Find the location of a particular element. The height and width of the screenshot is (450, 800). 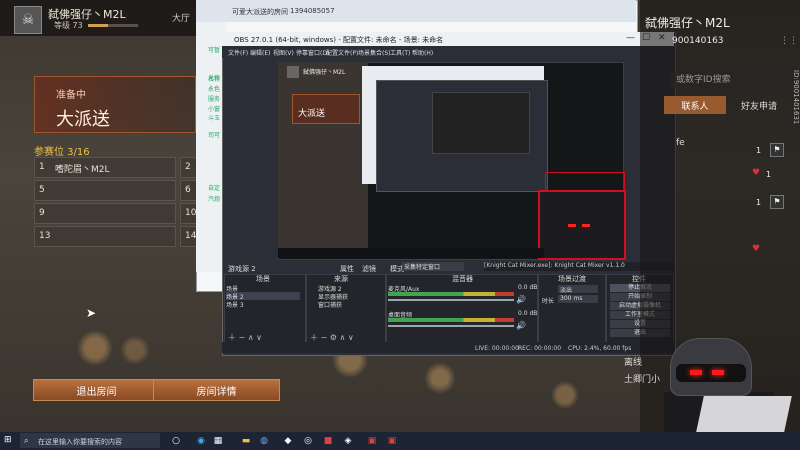

mixer-channel-level: 0.0 dB is located at coordinates (528, 313).